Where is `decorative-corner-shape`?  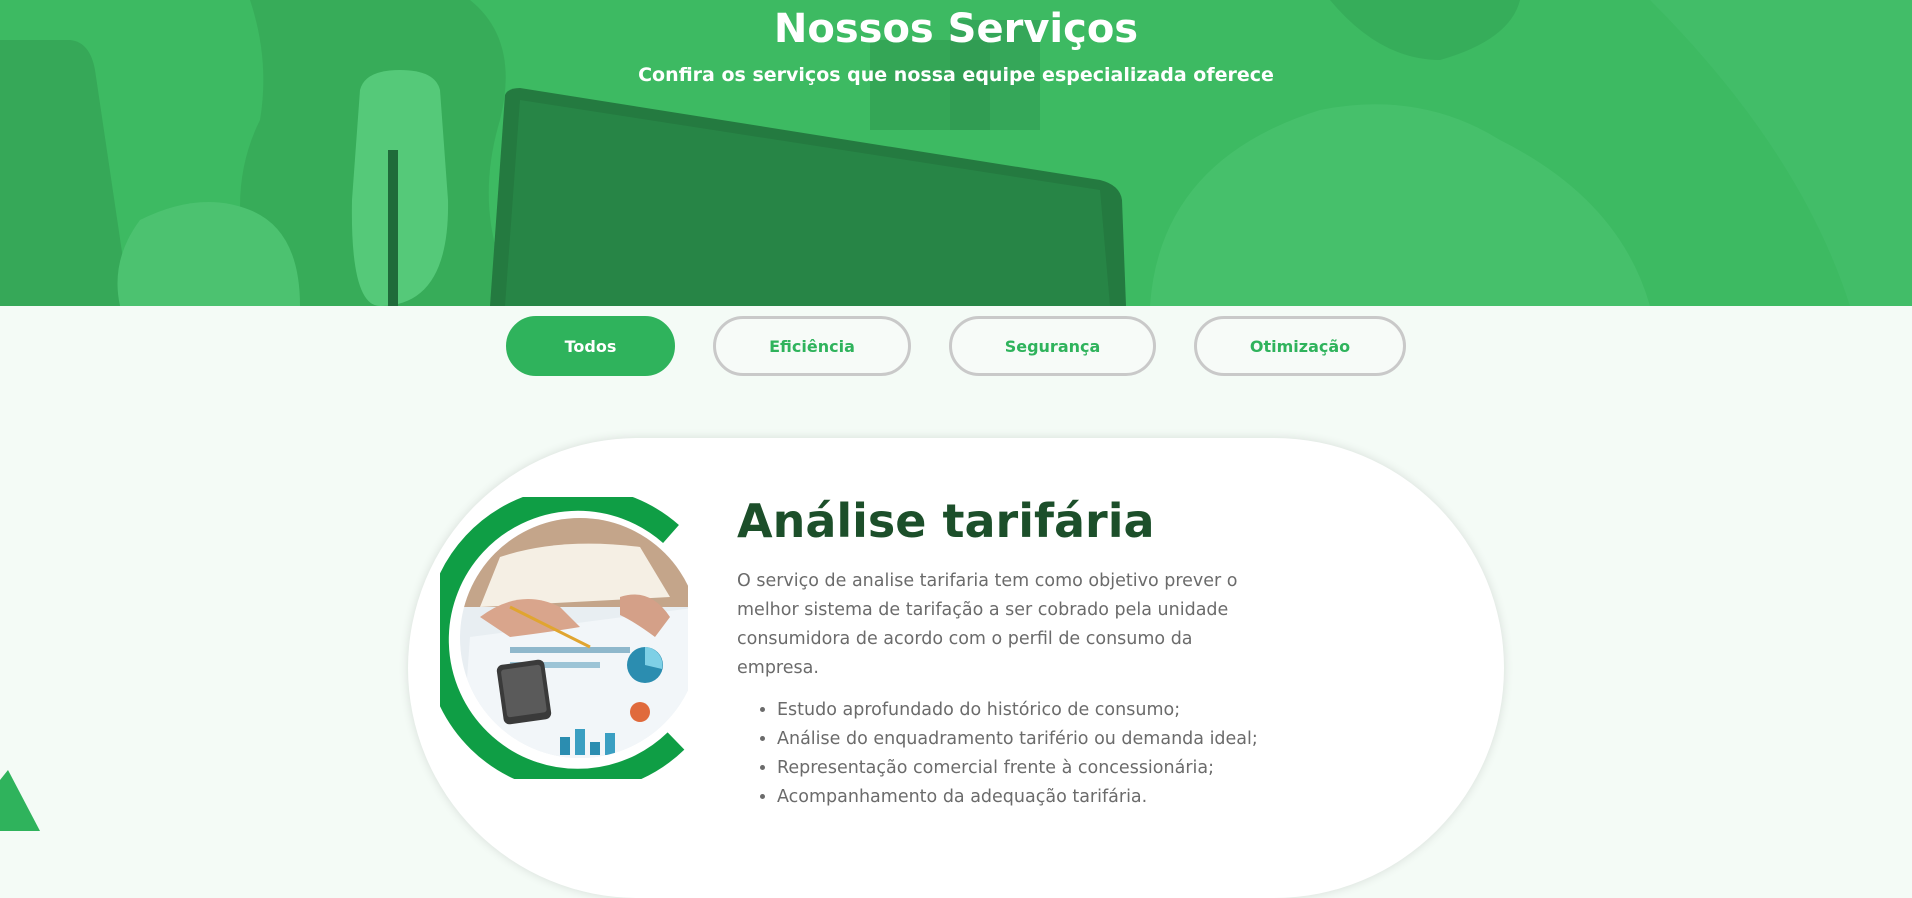
decorative-corner-shape is located at coordinates (20, 800).